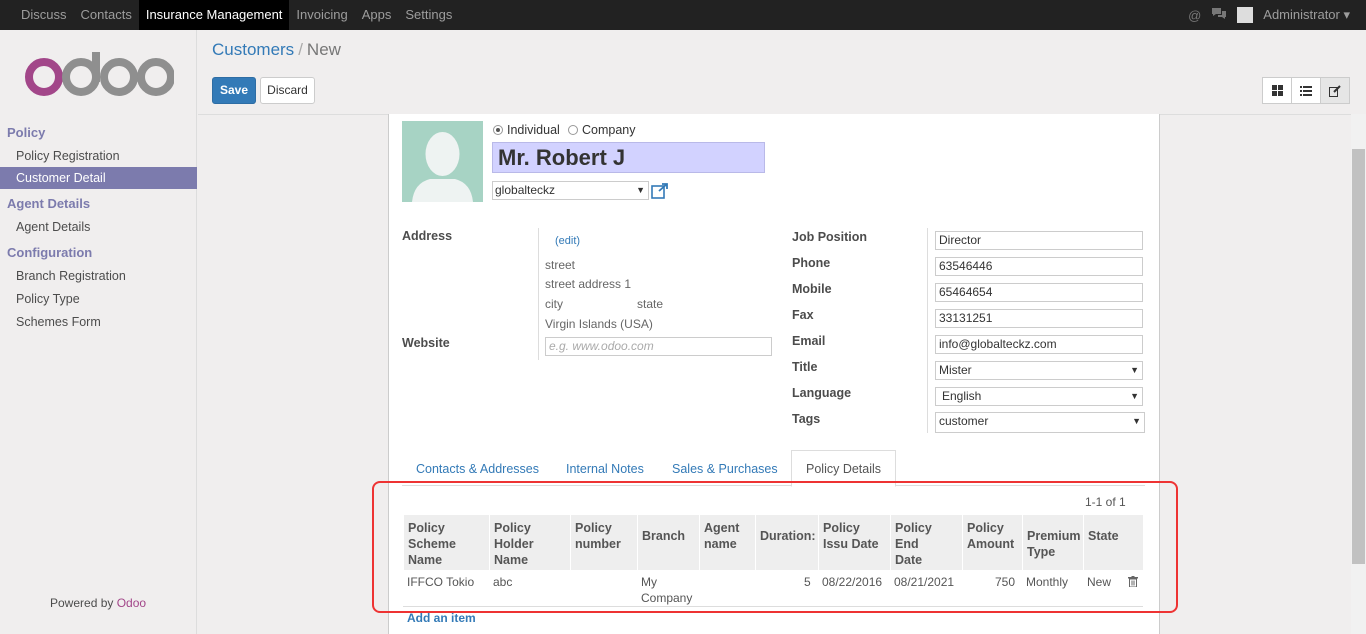 This screenshot has height=634, width=1366. I want to click on city-field: city, so click(554, 304).